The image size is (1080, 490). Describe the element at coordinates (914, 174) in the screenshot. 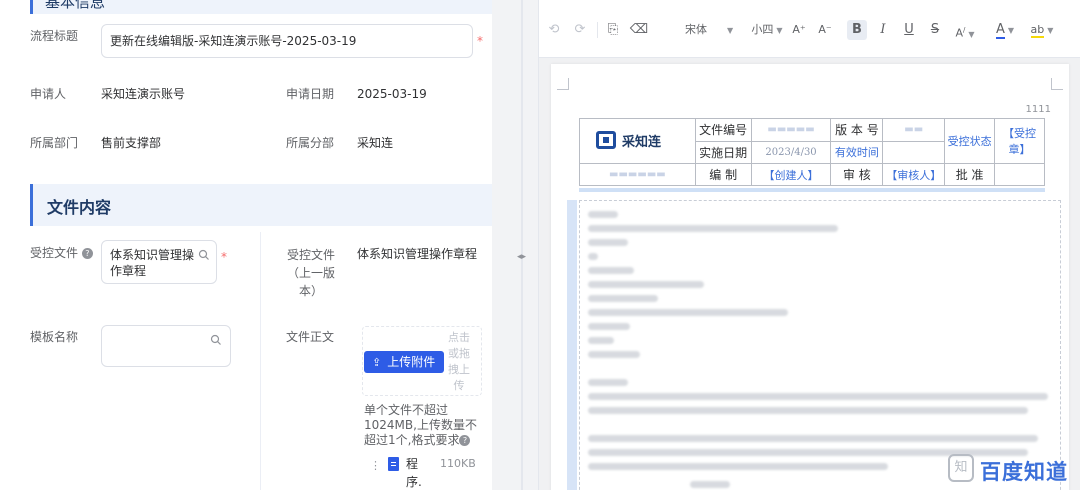

I see `reviewer-value: 【审核人】` at that location.